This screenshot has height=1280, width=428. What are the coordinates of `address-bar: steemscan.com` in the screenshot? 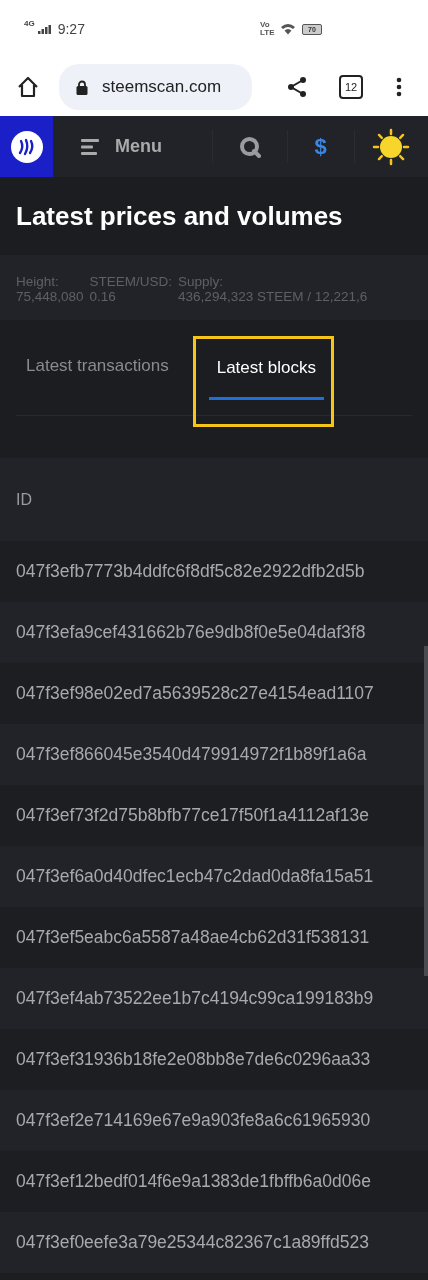 It's located at (155, 87).